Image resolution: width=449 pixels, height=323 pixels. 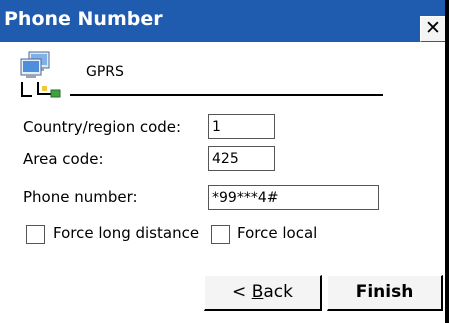 I want to click on header-divider, so click(x=226, y=95).